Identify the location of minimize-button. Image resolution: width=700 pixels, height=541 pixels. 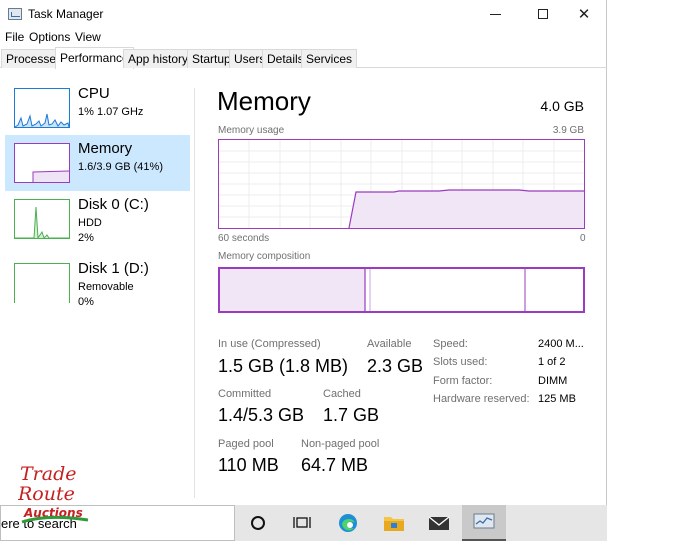
(495, 14).